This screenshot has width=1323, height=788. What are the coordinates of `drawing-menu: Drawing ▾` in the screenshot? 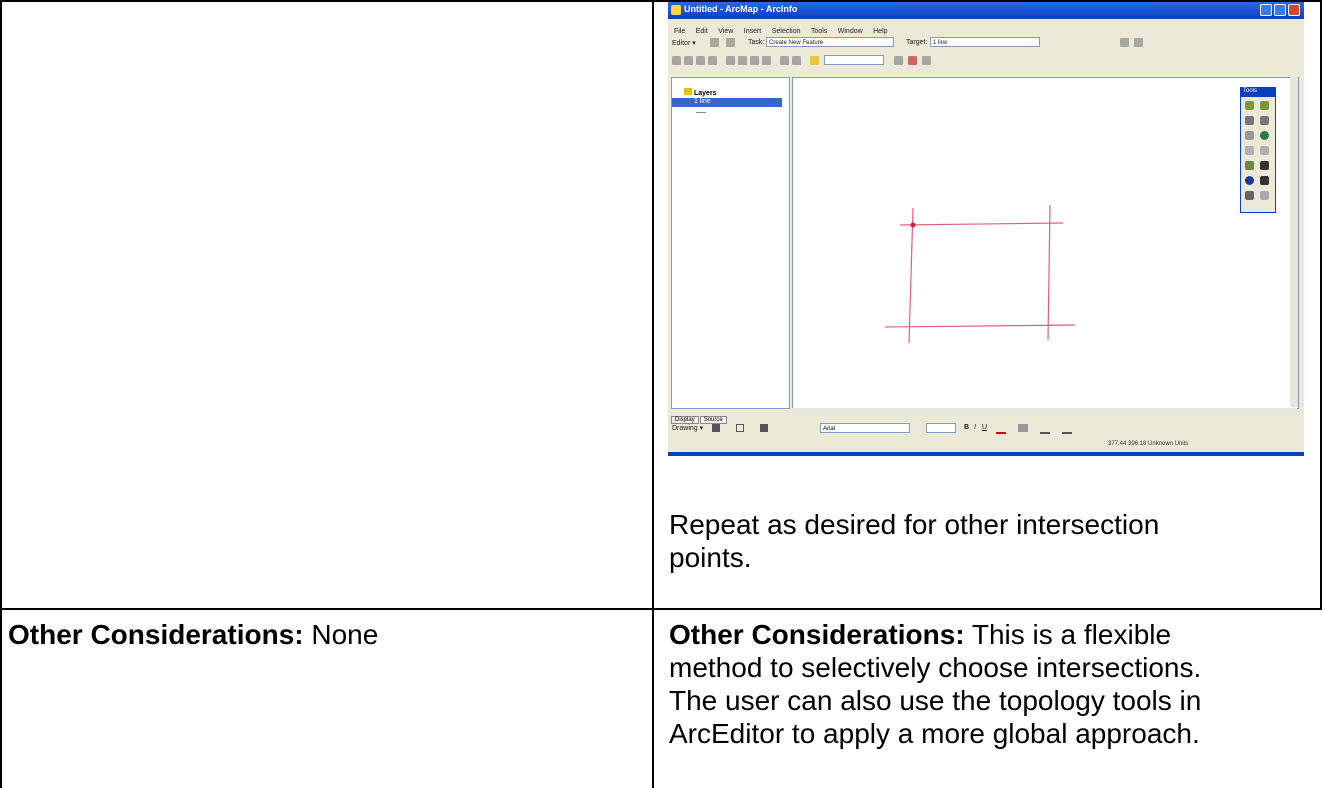 It's located at (688, 428).